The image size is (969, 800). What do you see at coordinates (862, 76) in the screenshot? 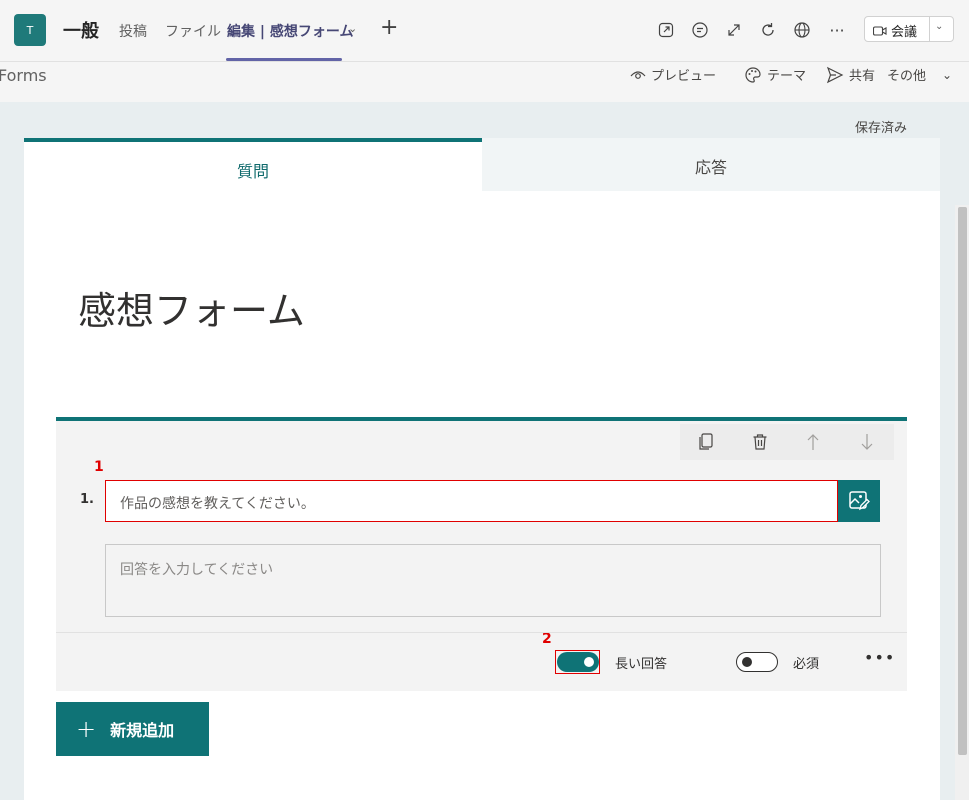
I see `share-label: 共有` at bounding box center [862, 76].